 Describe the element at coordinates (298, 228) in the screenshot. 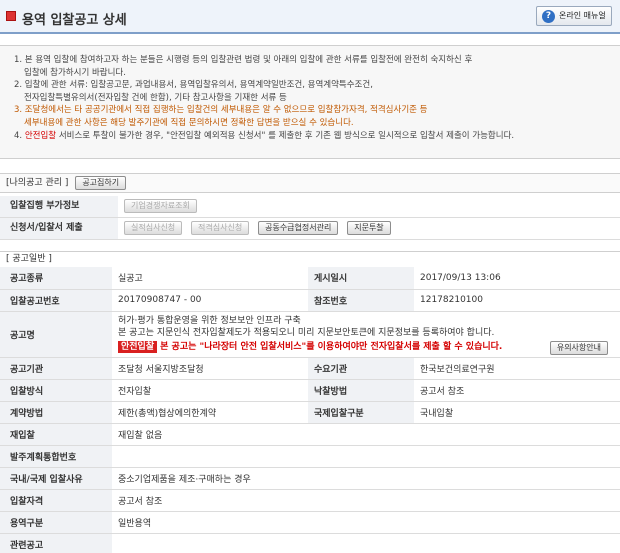

I see `joint-agreement-button: 공동수급협정서관리` at that location.